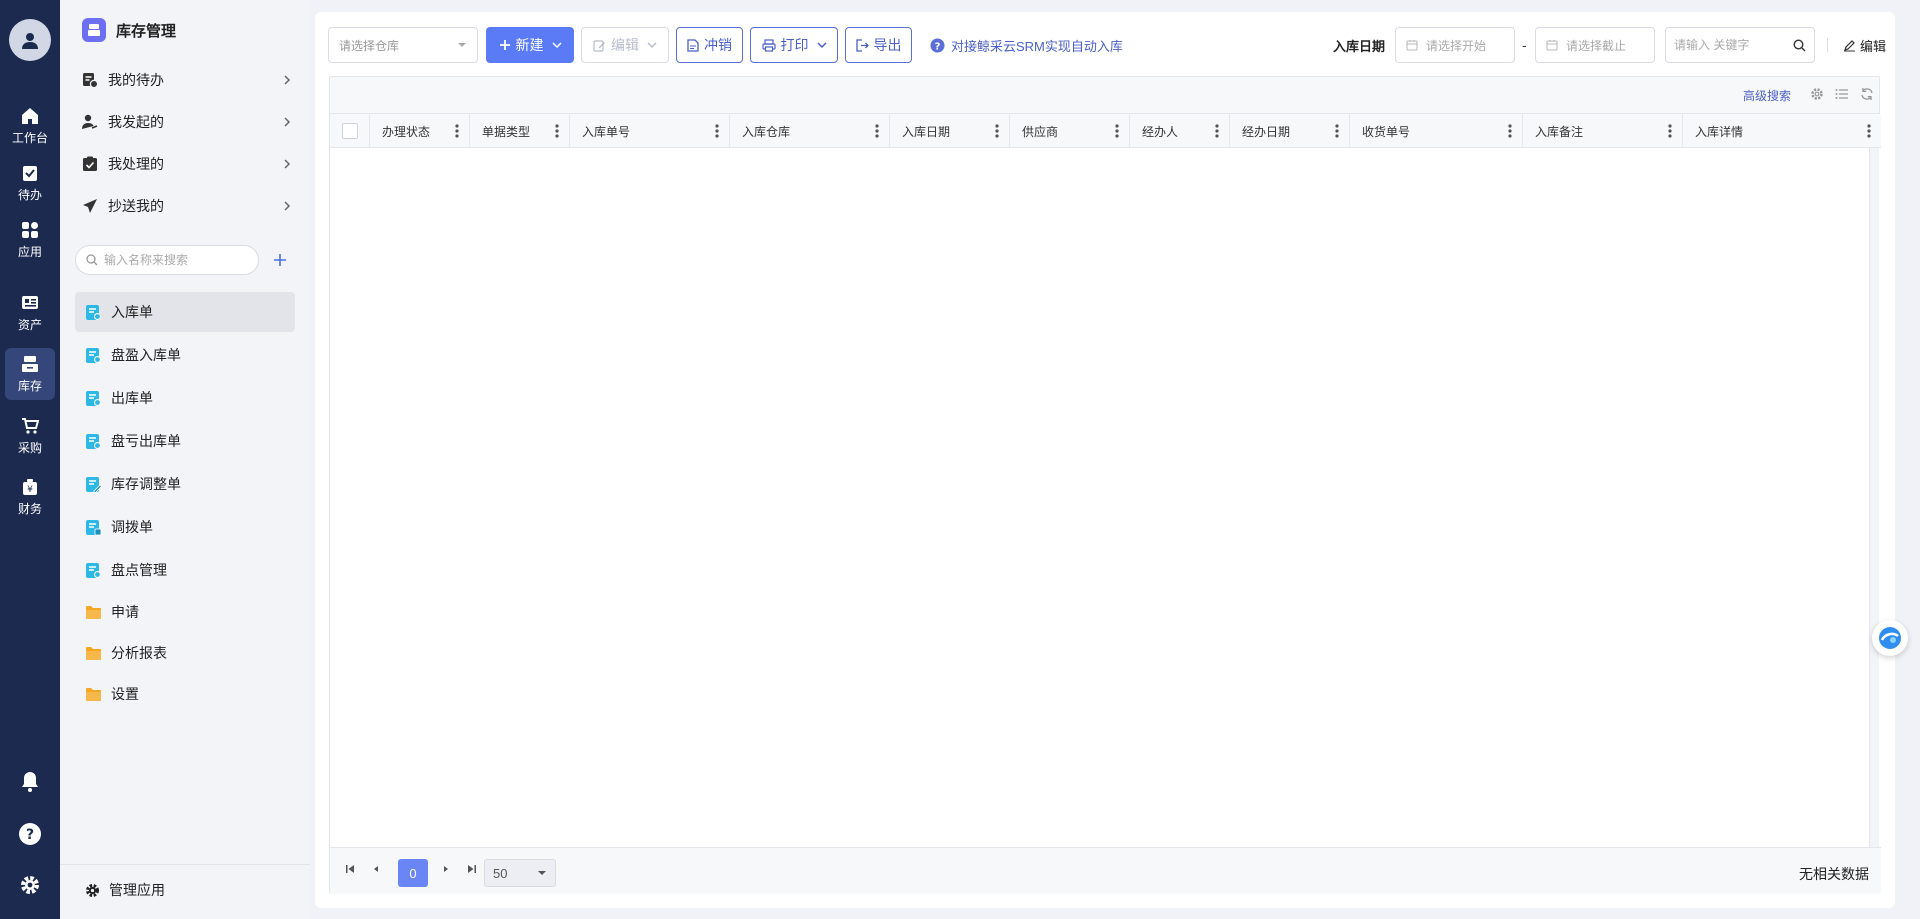 This screenshot has width=1920, height=919. I want to click on refresh-icon, so click(1867, 94).